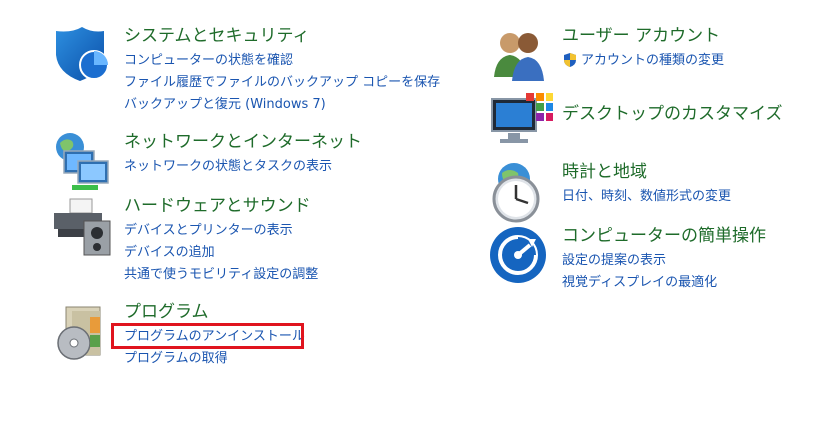 This screenshot has height=426, width=816. Describe the element at coordinates (664, 282) in the screenshot. I see `optimize-visual-display-link: 視覚ディスプレイの最適化` at that location.